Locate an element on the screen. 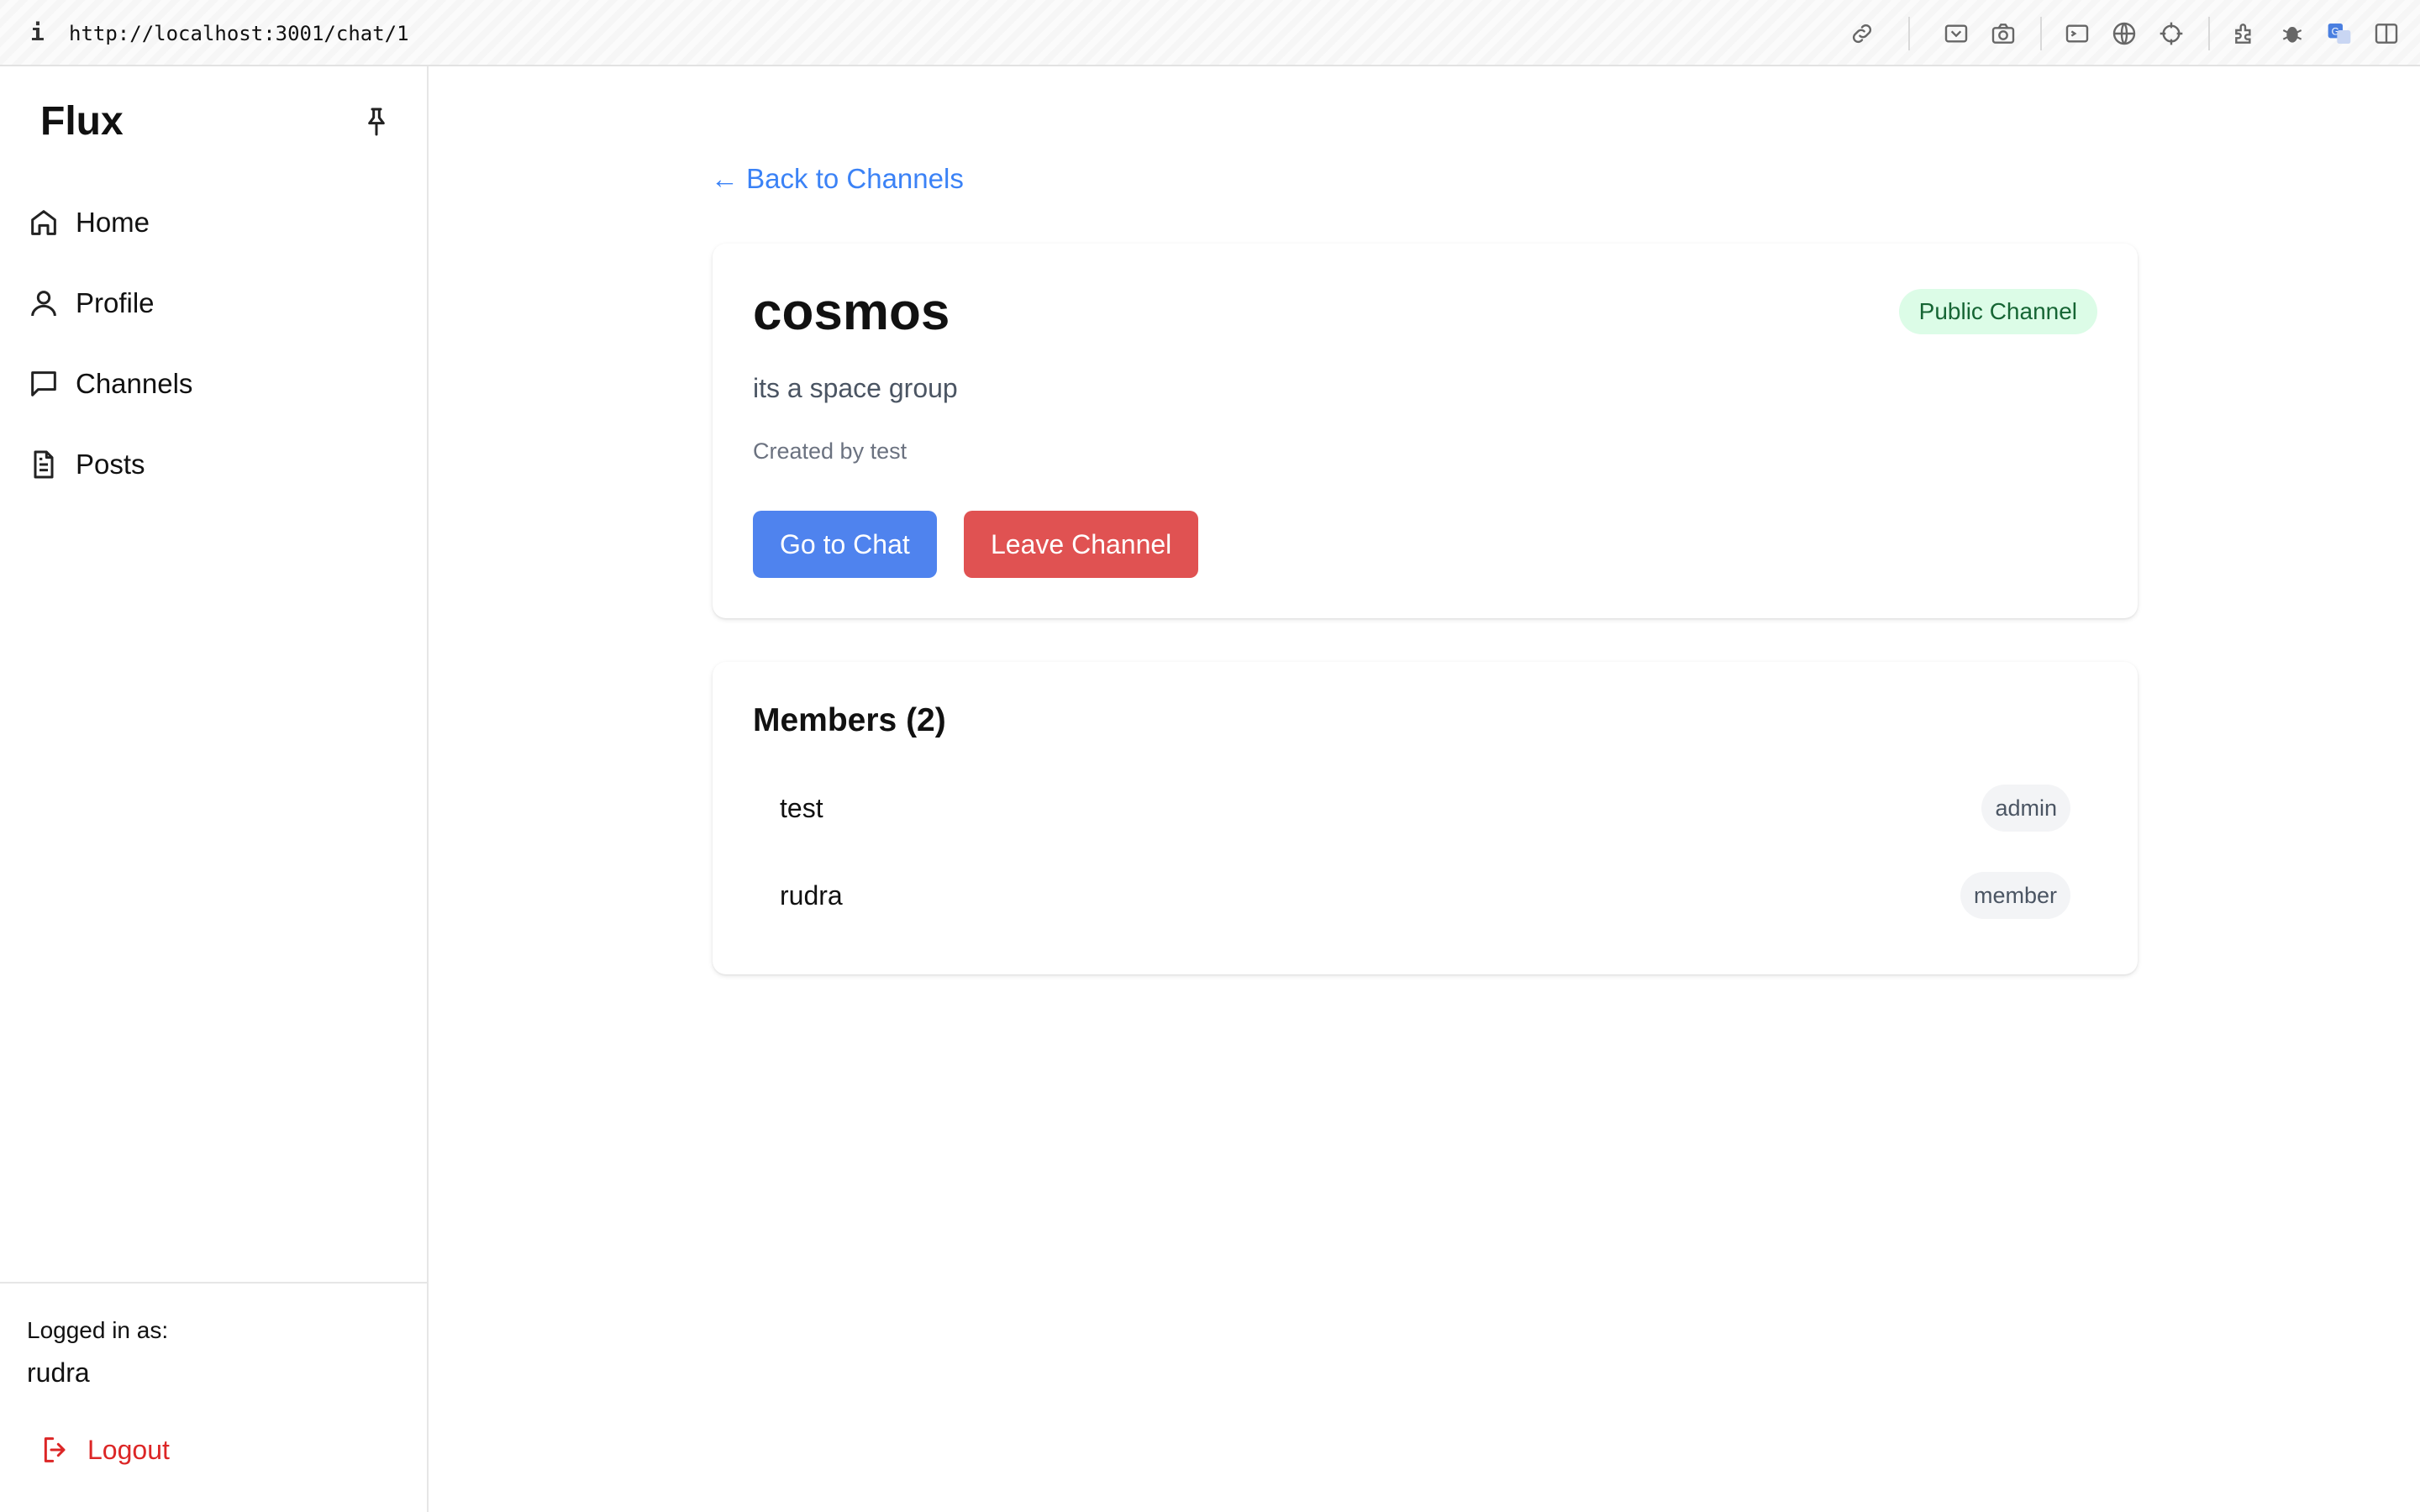 The image size is (2420, 1512). channel-visibility-badge: Public Channel is located at coordinates (1997, 311).